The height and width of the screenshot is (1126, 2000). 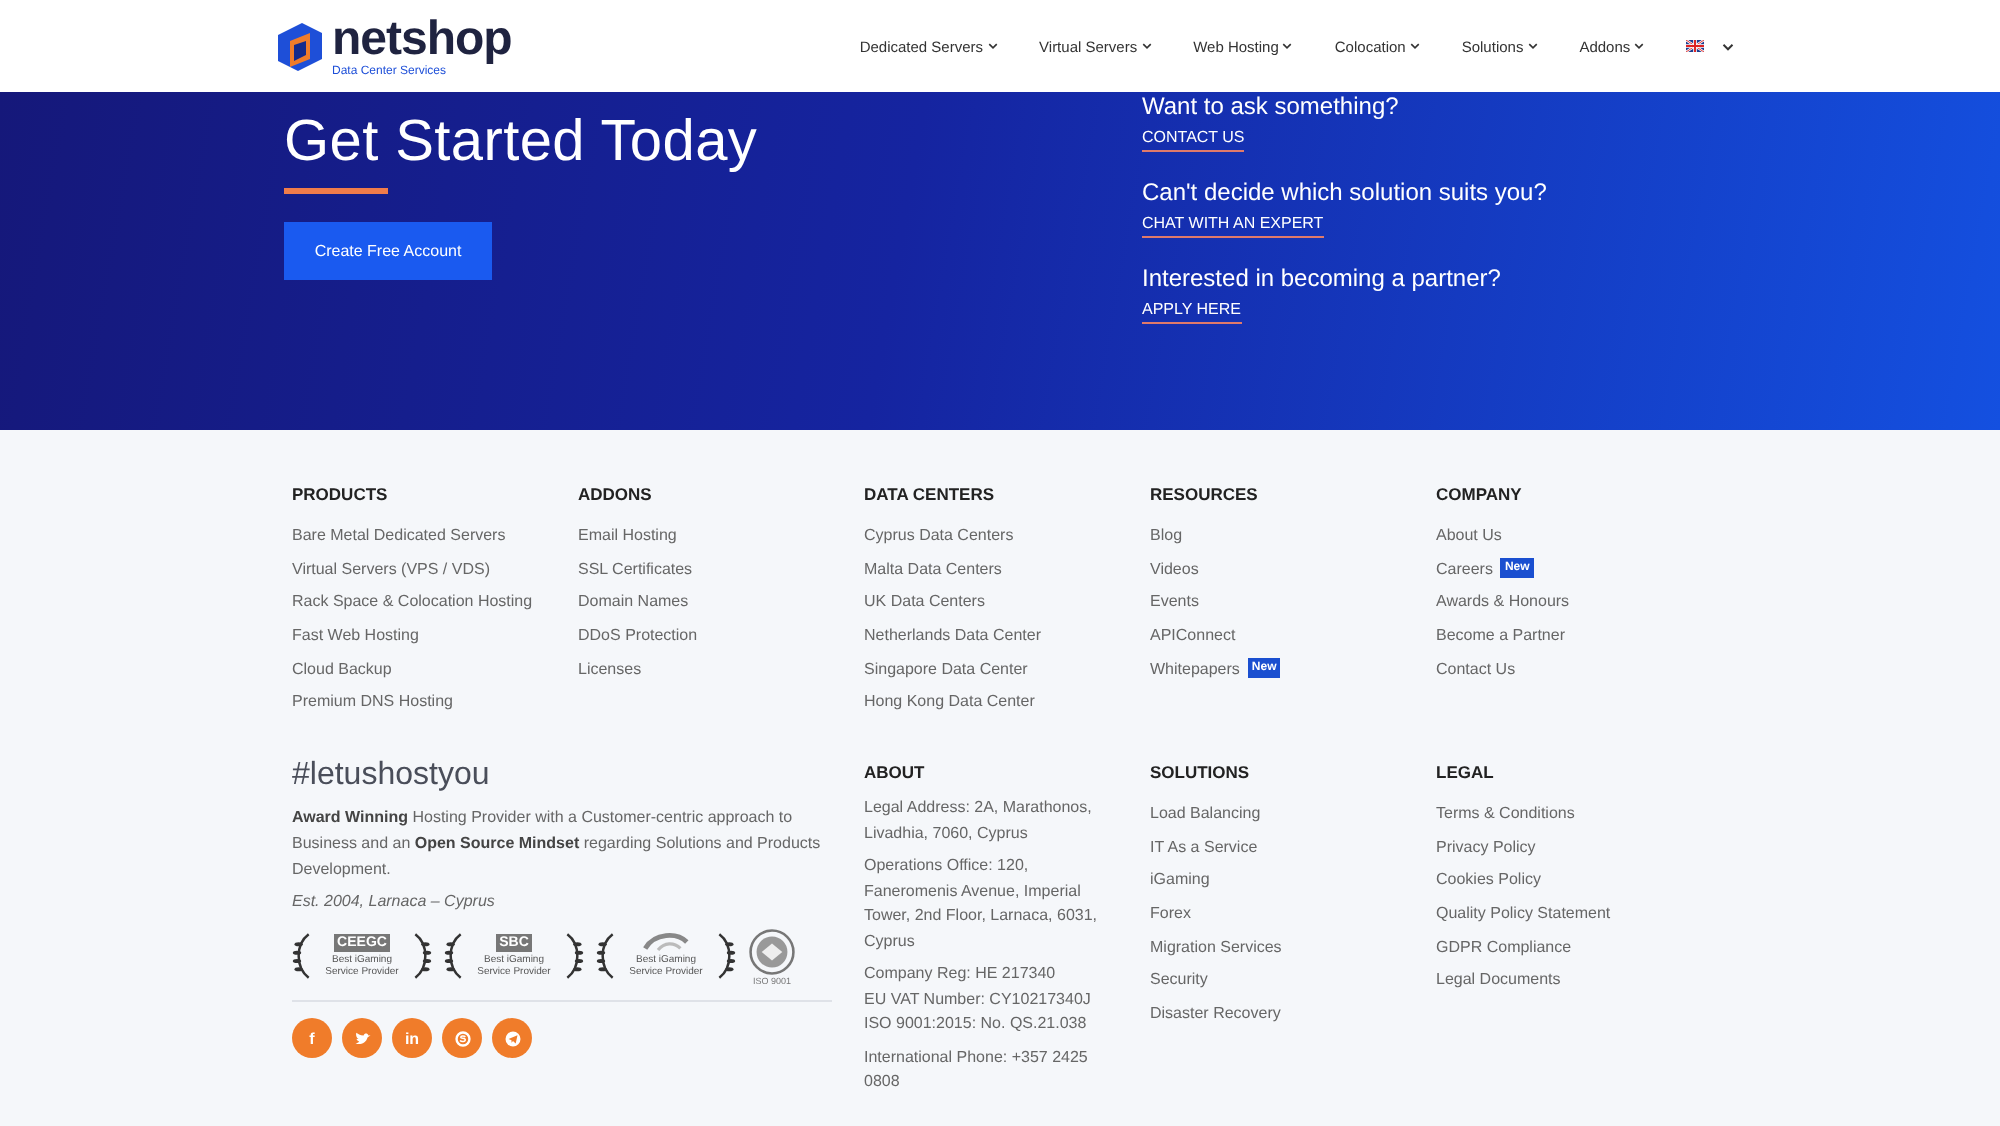 I want to click on footer-link: iGaming, so click(x=1180, y=879).